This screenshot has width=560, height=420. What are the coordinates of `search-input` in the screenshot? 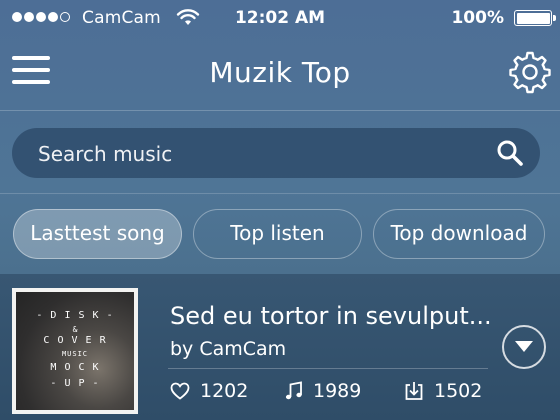 It's located at (258, 154).